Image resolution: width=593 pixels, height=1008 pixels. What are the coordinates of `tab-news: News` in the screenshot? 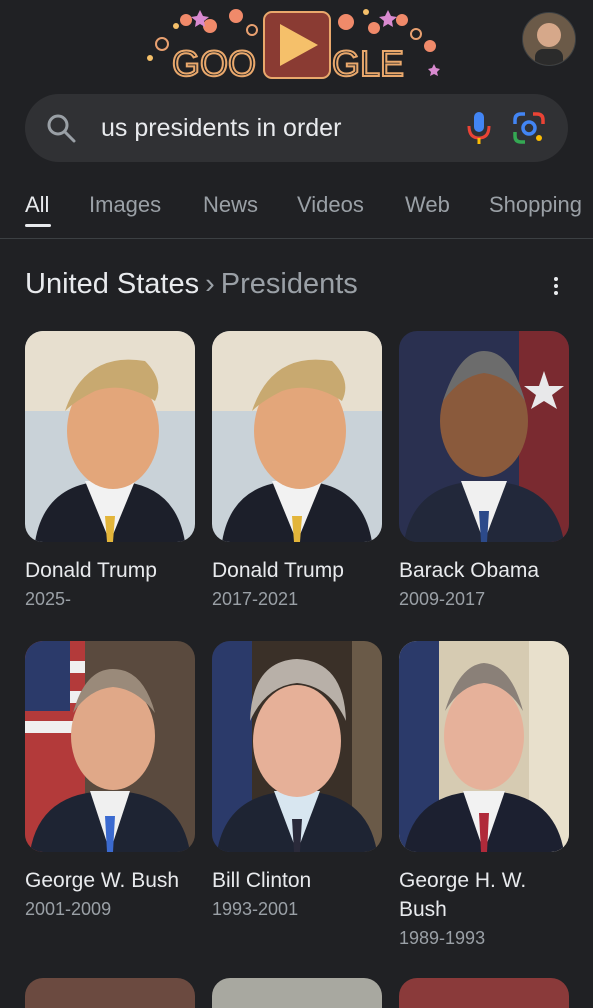 It's located at (230, 205).